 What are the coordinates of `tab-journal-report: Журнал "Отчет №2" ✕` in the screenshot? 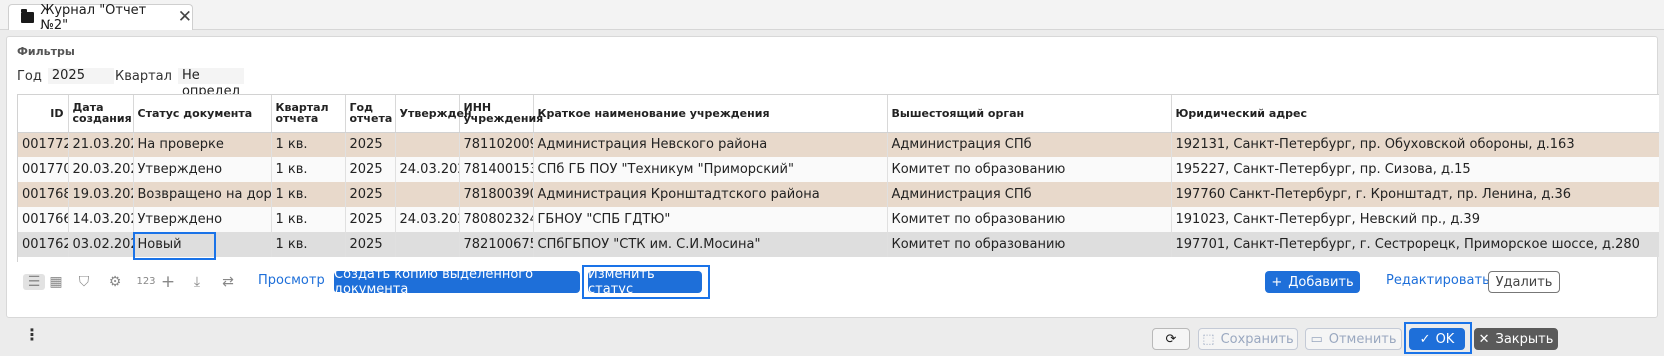 It's located at (100, 17).